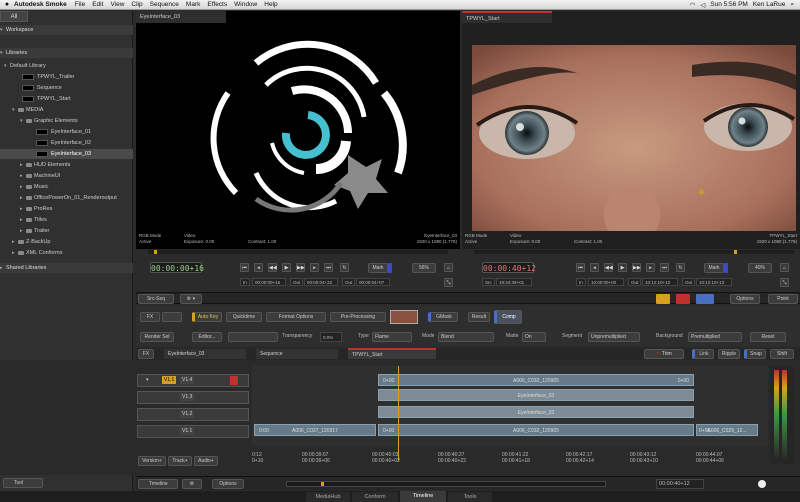 The height and width of the screenshot is (502, 800). Describe the element at coordinates (714, 282) in the screenshot. I see `out2-timecode: 10:12:10+13` at that location.